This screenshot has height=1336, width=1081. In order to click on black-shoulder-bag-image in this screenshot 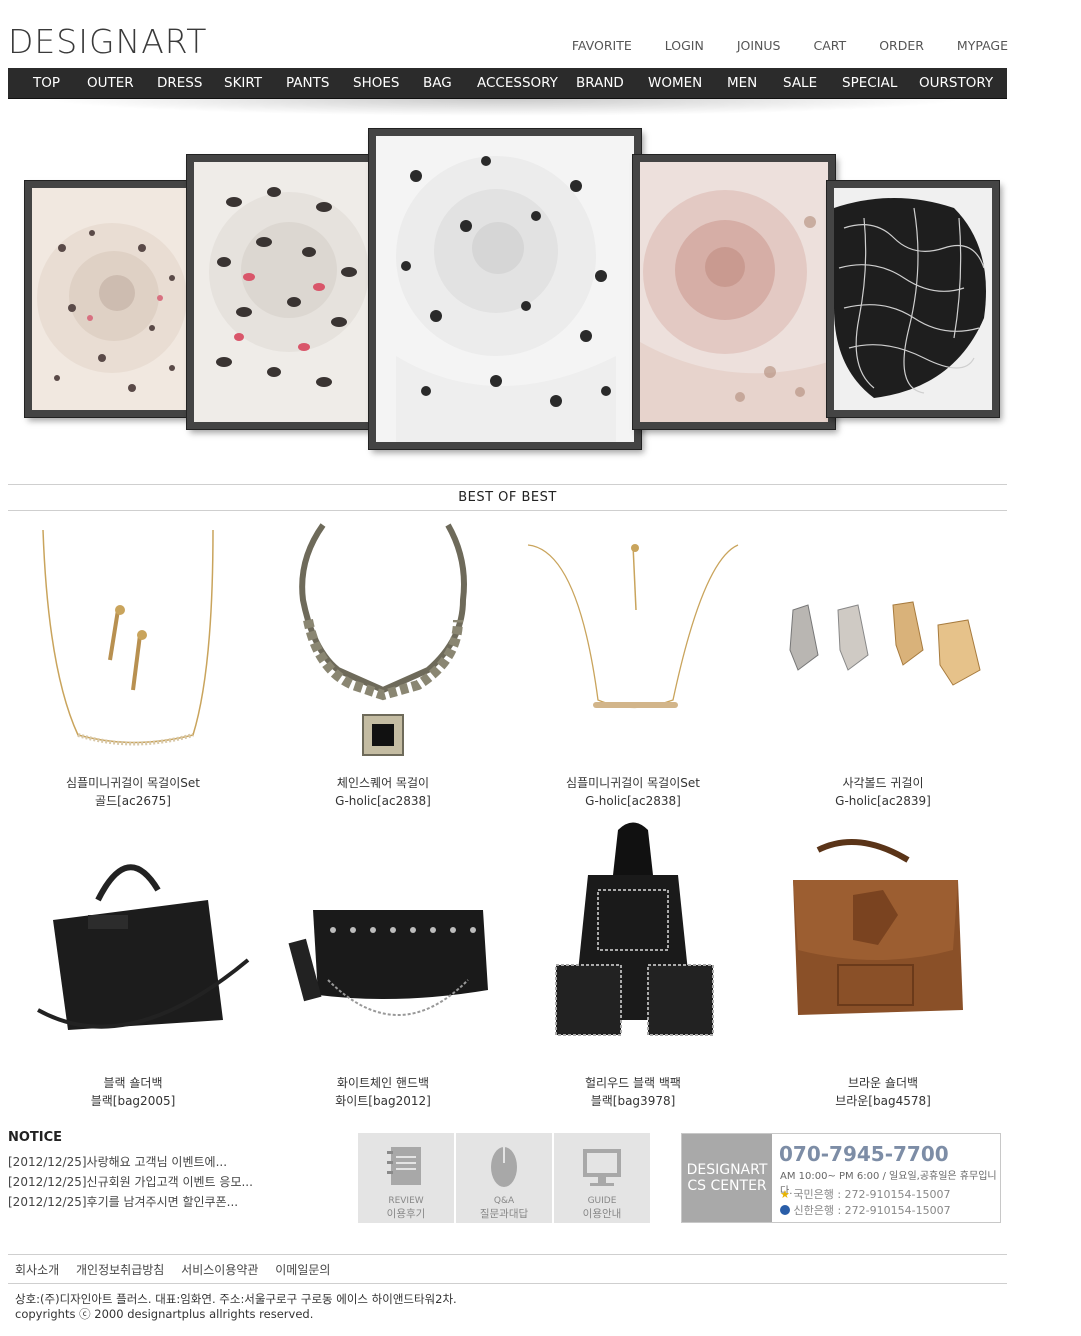, I will do `click(143, 947)`.